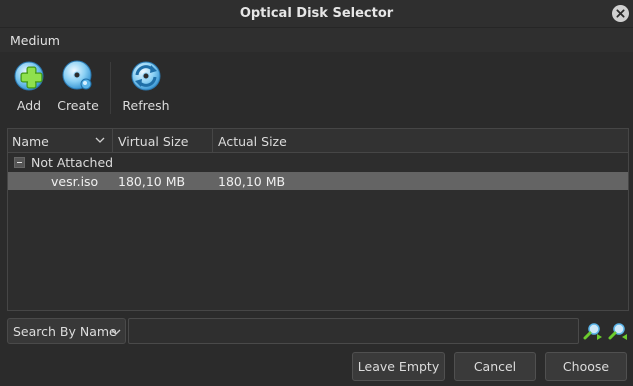 The image size is (633, 386). I want to click on add-label: Add, so click(29, 105).